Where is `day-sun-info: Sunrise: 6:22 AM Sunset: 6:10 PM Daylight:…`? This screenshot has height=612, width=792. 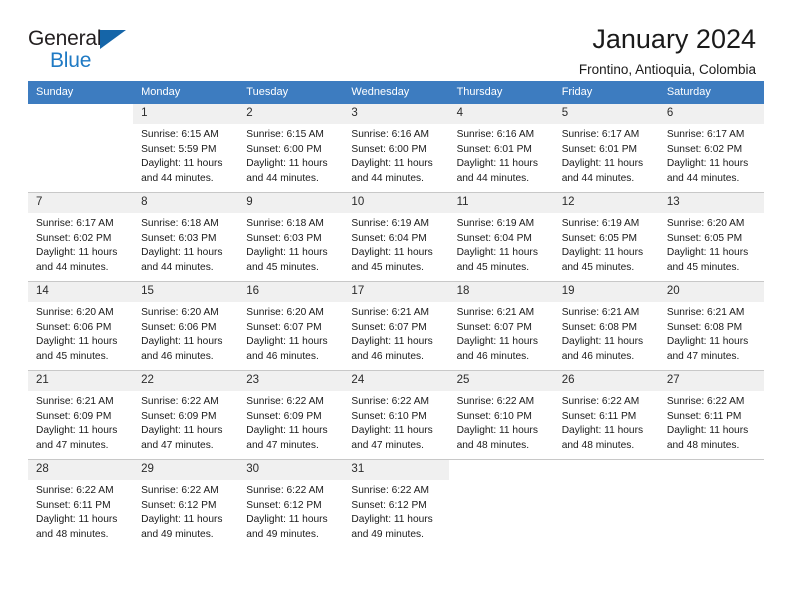 day-sun-info: Sunrise: 6:22 AM Sunset: 6:10 PM Daylight:… is located at coordinates (501, 422).